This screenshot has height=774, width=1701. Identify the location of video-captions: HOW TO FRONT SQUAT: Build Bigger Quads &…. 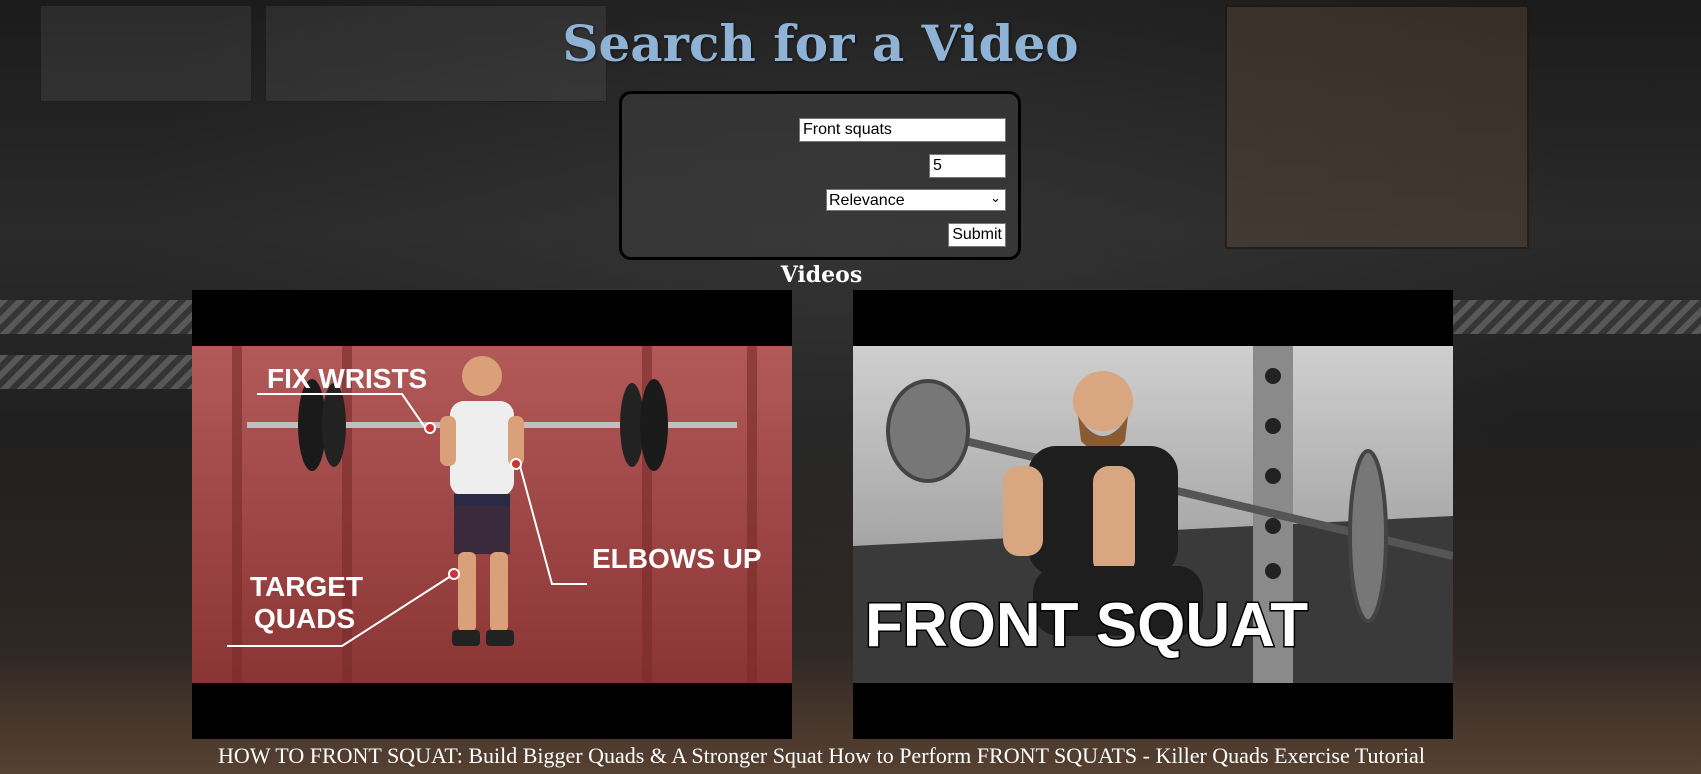
(821, 756).